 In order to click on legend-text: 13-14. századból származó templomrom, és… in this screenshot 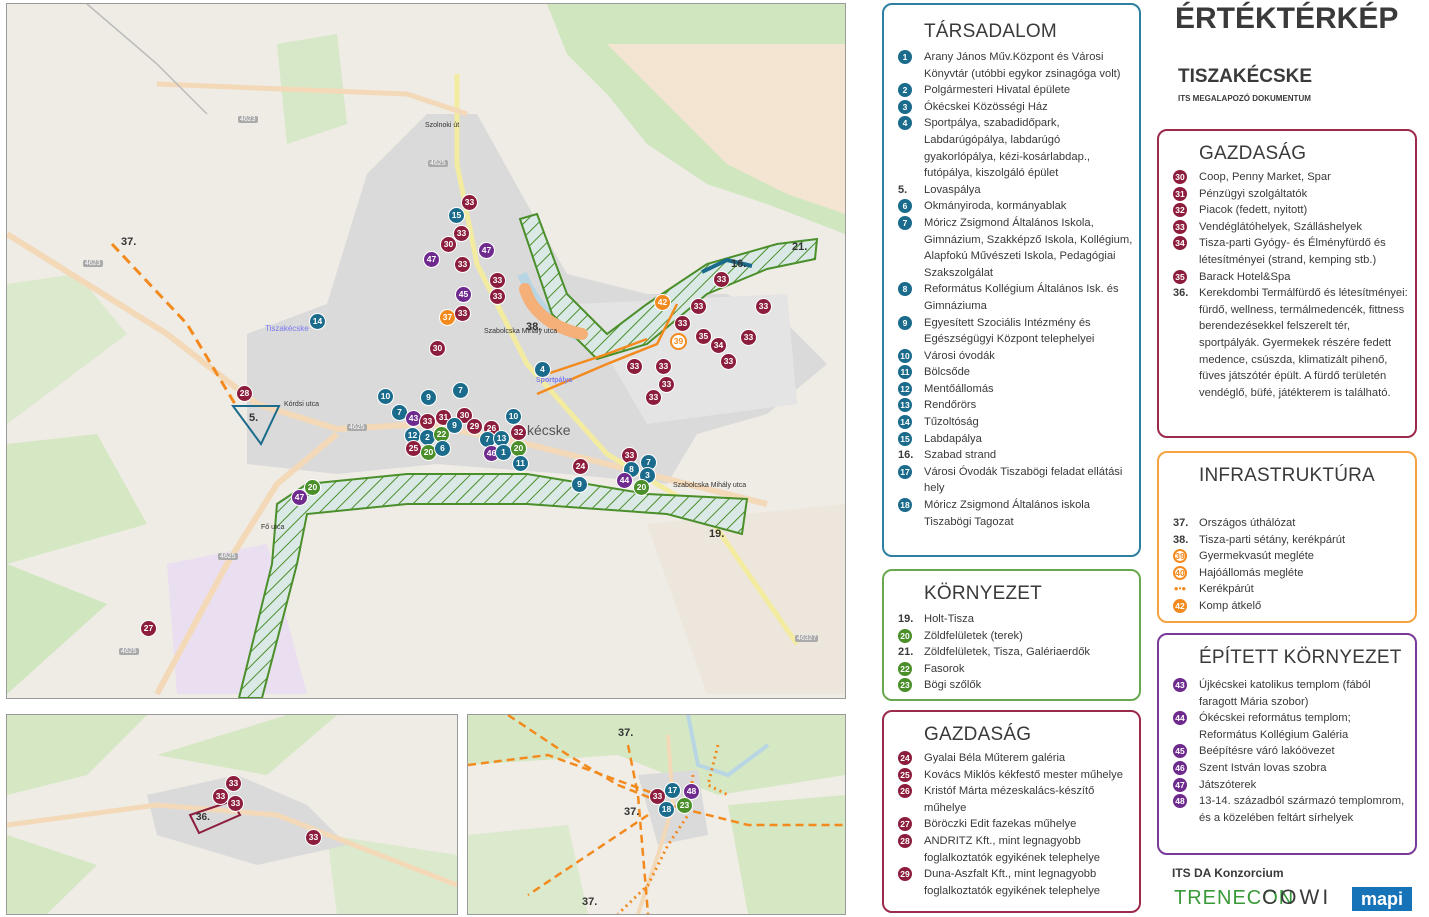, I will do `click(1302, 809)`.